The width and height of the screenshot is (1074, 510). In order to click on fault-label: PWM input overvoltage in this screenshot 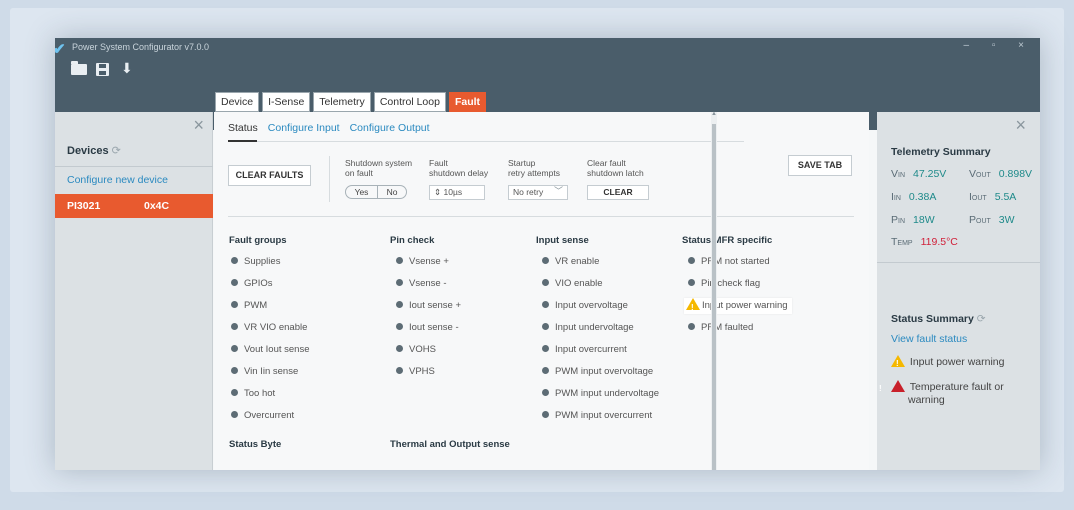, I will do `click(604, 371)`.